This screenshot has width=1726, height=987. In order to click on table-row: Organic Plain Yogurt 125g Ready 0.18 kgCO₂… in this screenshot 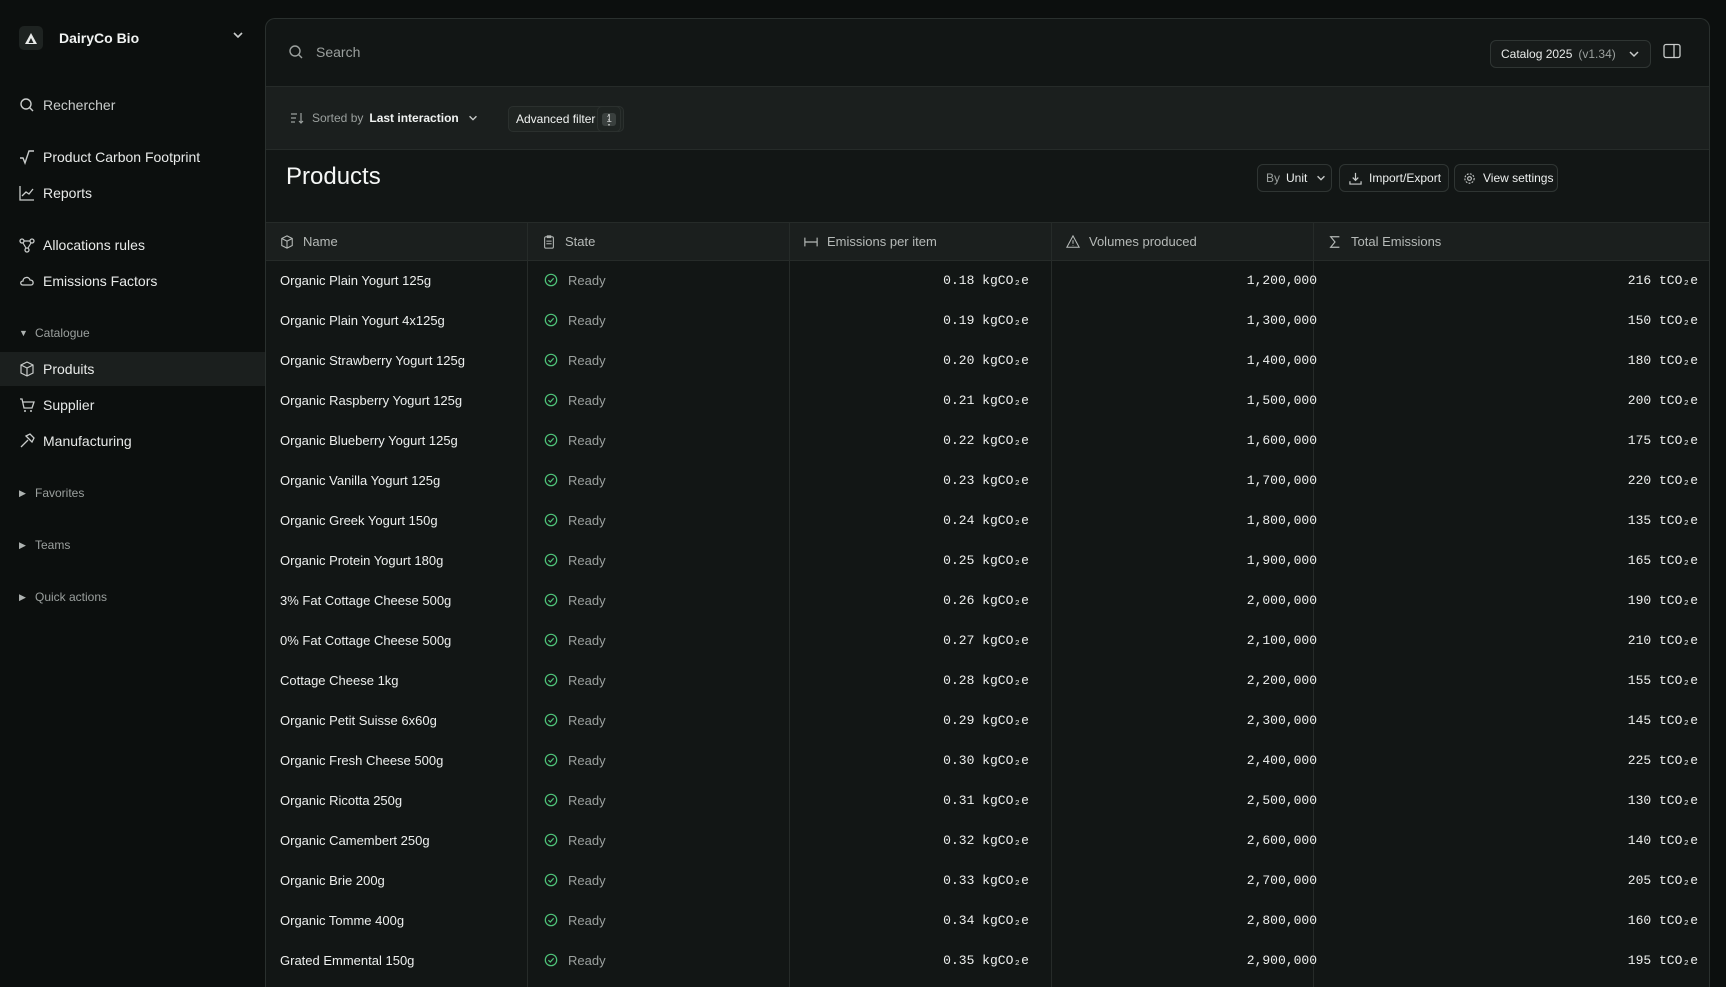, I will do `click(987, 280)`.